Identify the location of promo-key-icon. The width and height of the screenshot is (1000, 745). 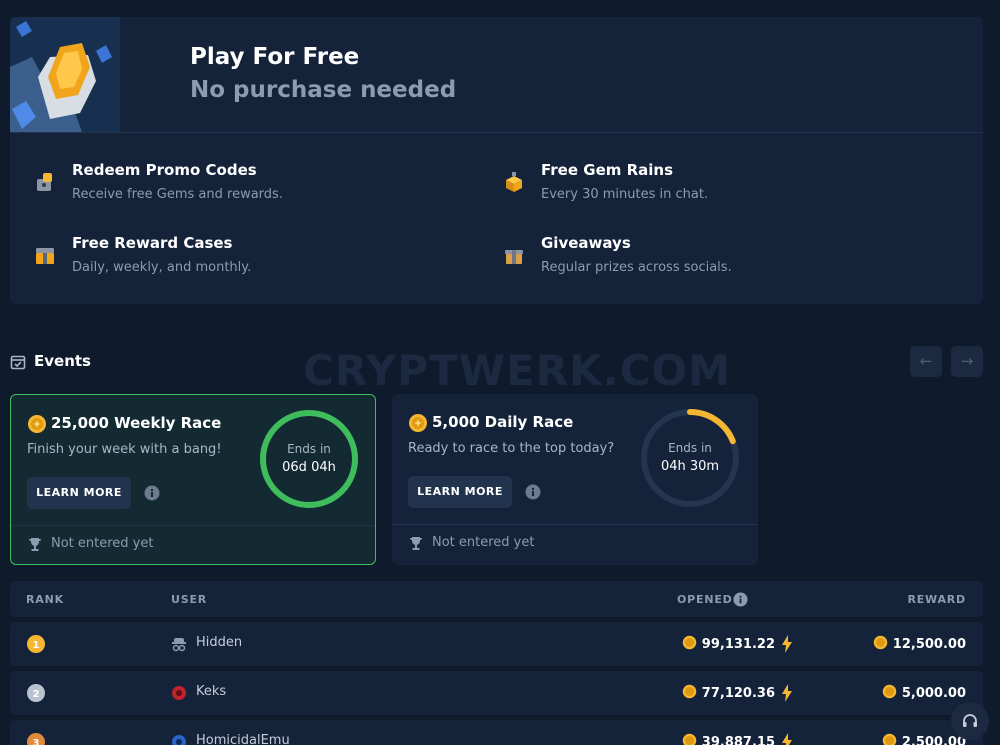
(44, 182).